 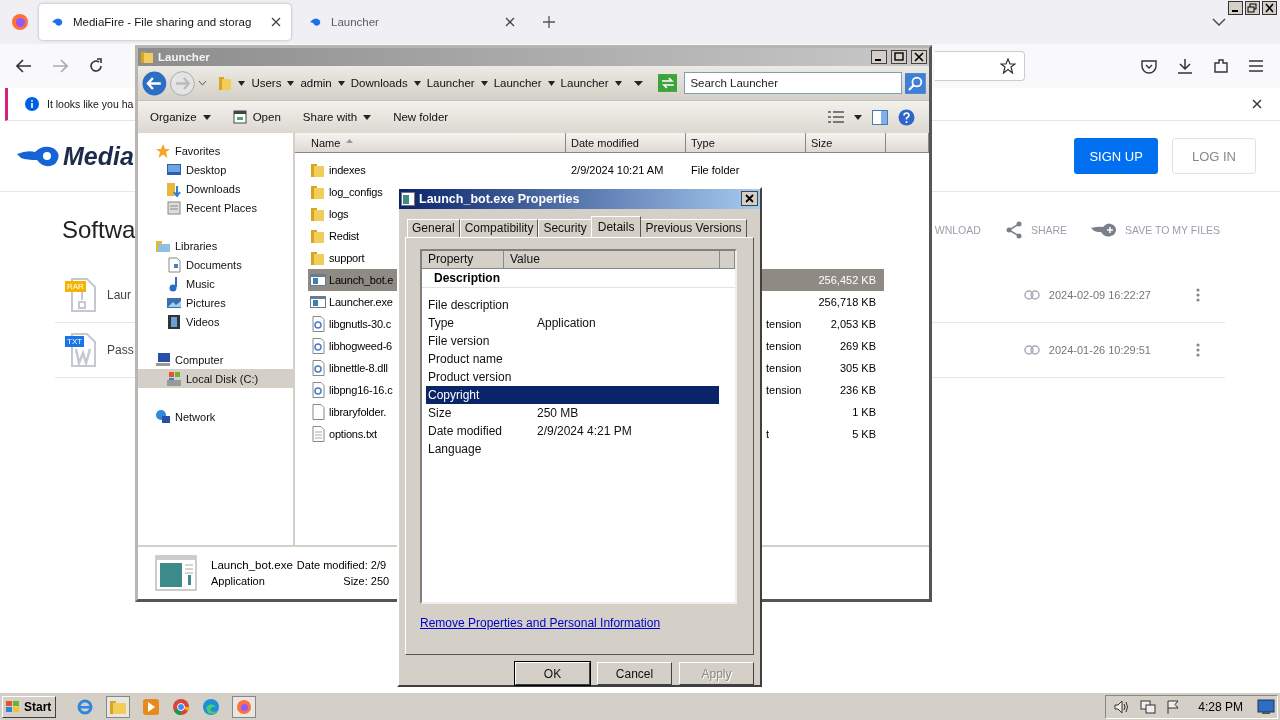 What do you see at coordinates (864, 434) in the screenshot?
I see `size-cell: 5 KB` at bounding box center [864, 434].